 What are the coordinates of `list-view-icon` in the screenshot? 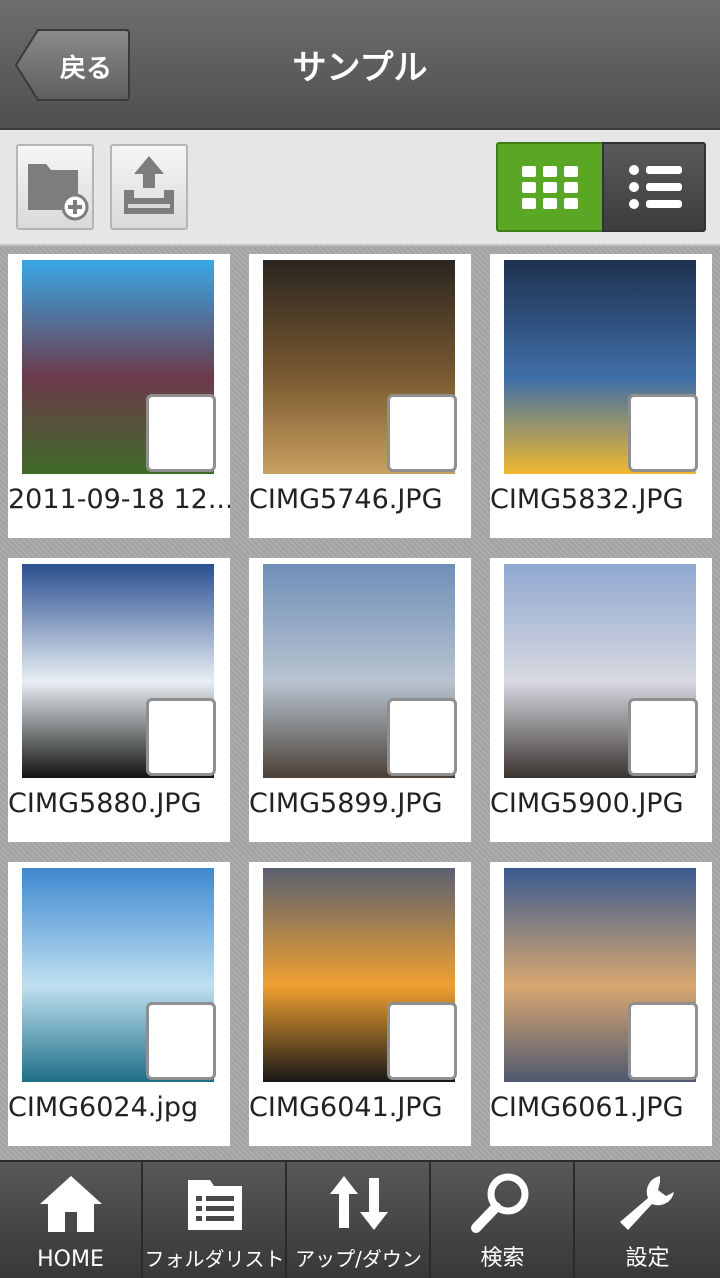 It's located at (655, 187).